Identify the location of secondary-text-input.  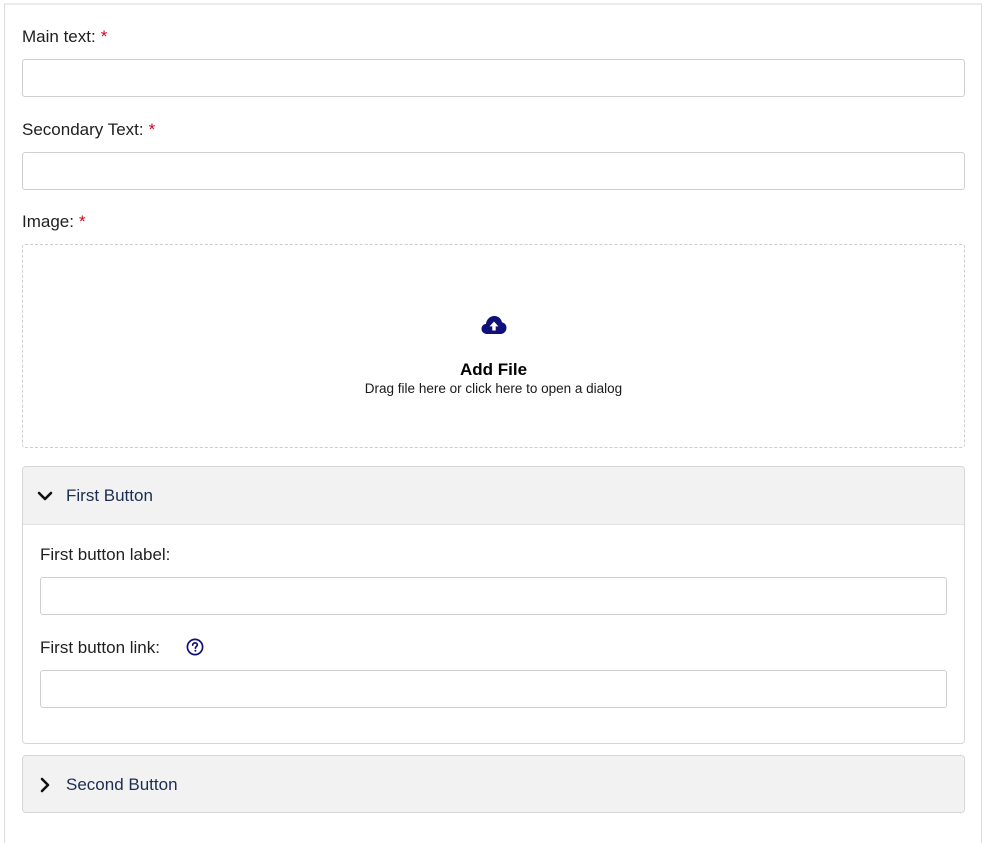
(493, 171).